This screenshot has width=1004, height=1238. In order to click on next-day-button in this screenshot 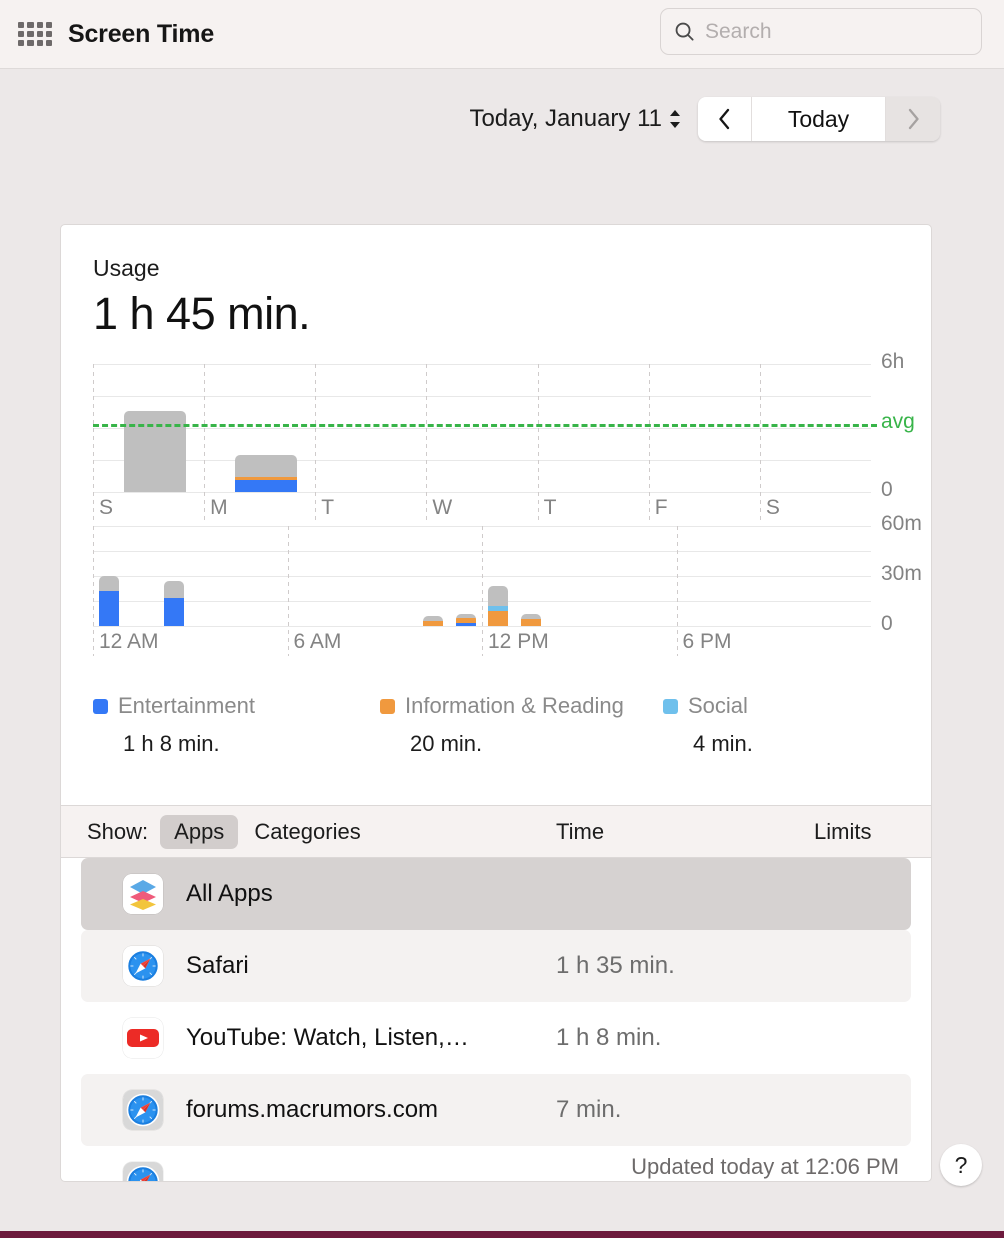, I will do `click(913, 119)`.